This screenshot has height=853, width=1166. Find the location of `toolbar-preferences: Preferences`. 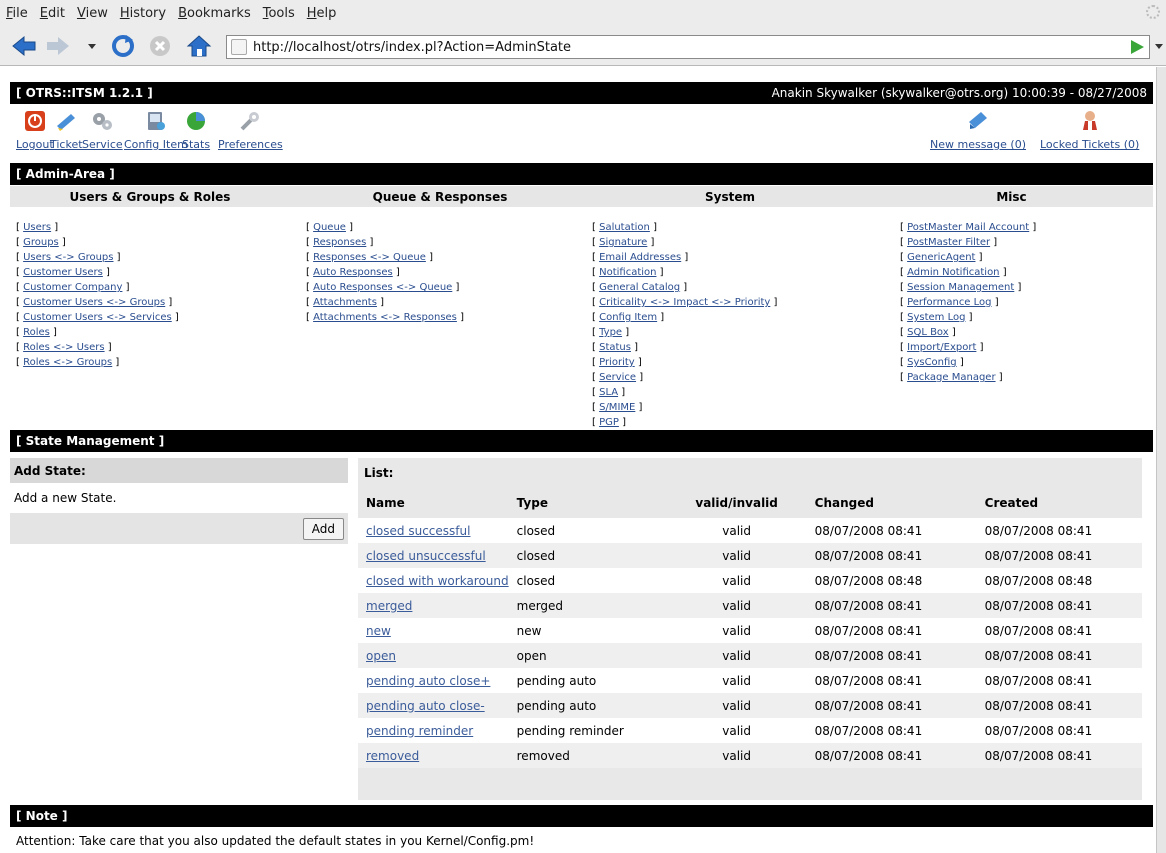

toolbar-preferences: Preferences is located at coordinates (250, 130).